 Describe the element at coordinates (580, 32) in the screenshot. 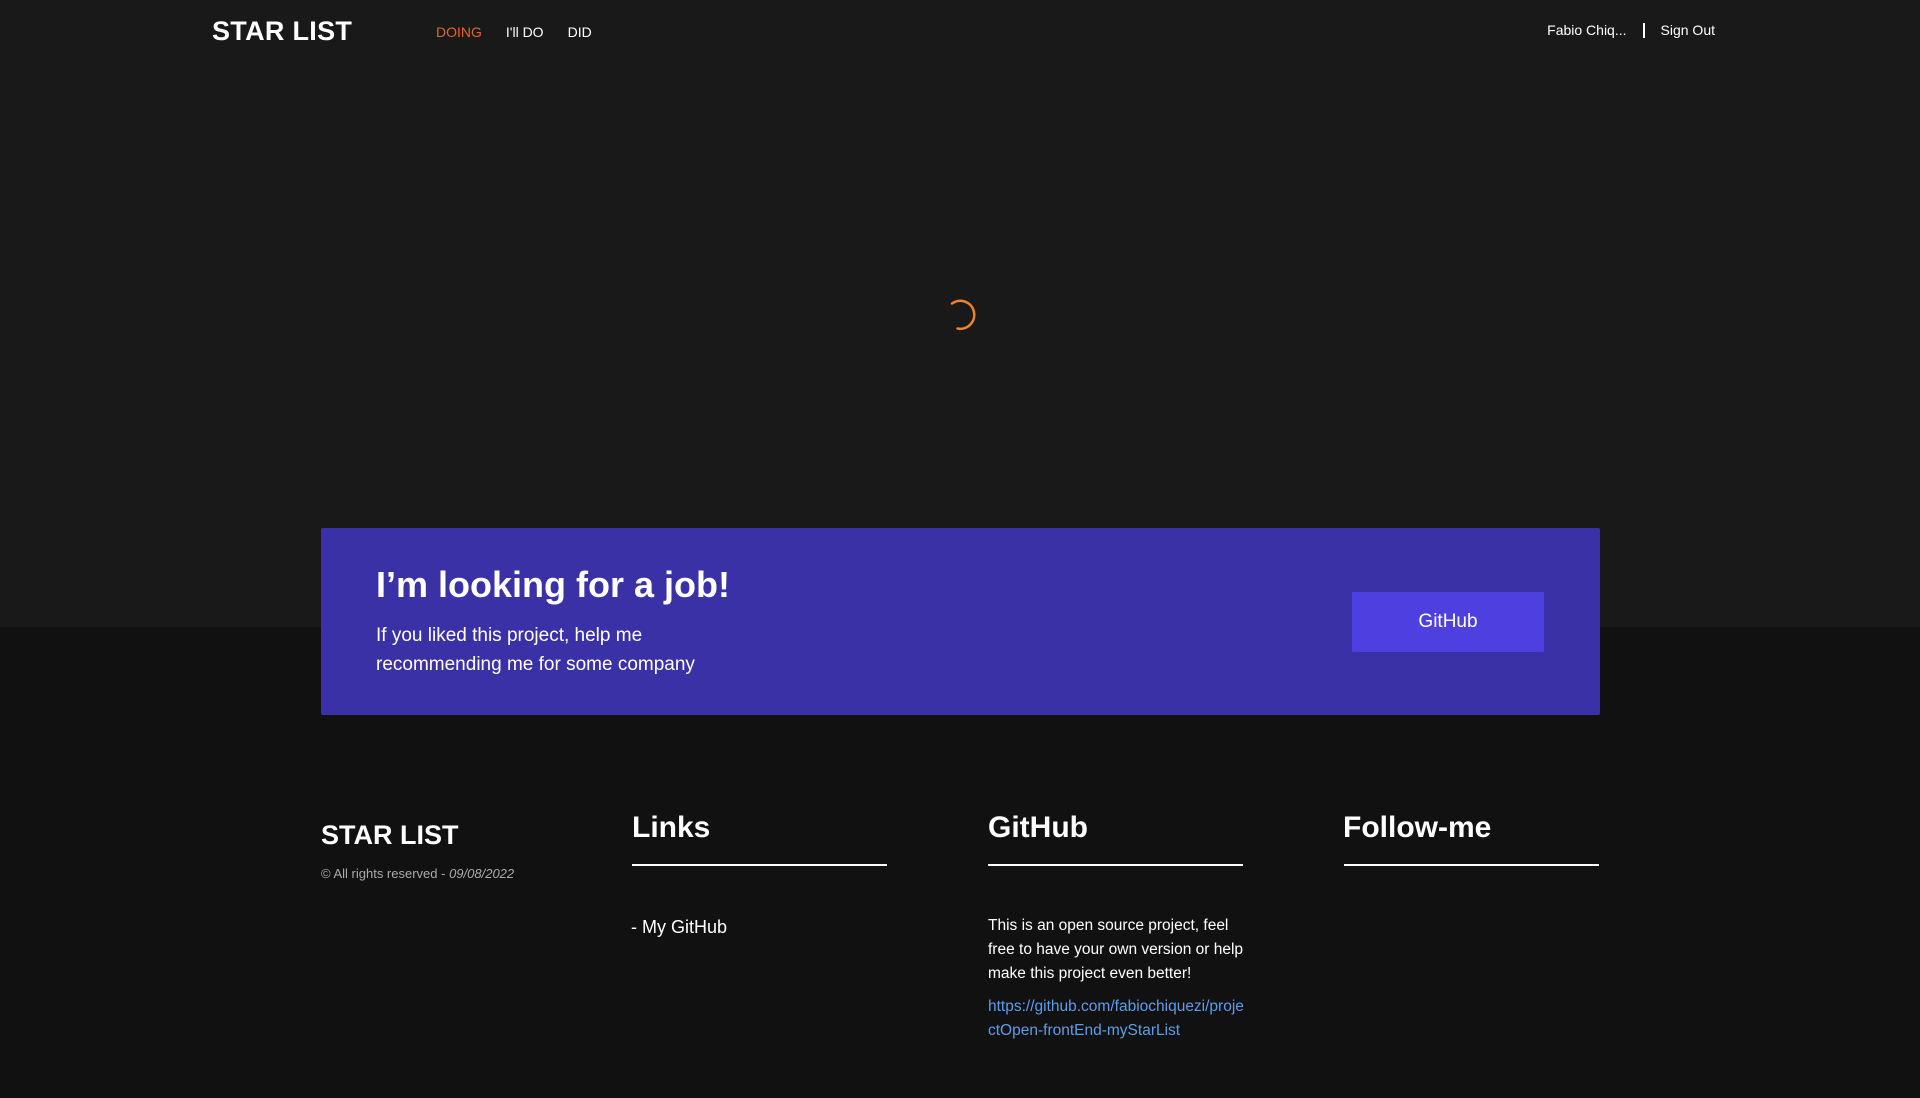

I see `nav-did: DID` at that location.